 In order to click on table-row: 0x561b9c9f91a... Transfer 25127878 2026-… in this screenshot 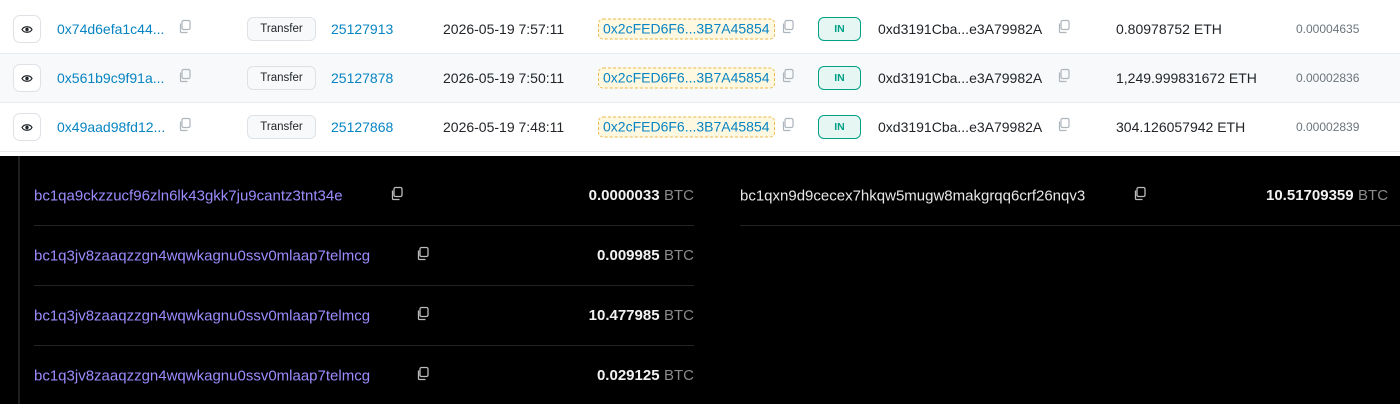, I will do `click(700, 78)`.